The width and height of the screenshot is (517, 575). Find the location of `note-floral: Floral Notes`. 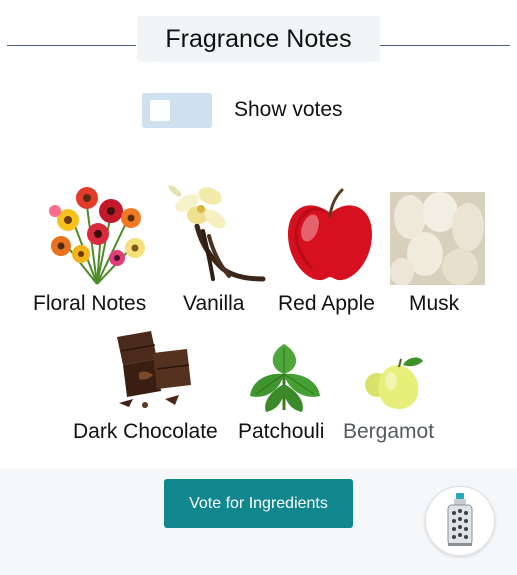

note-floral: Floral Notes is located at coordinates (97, 246).